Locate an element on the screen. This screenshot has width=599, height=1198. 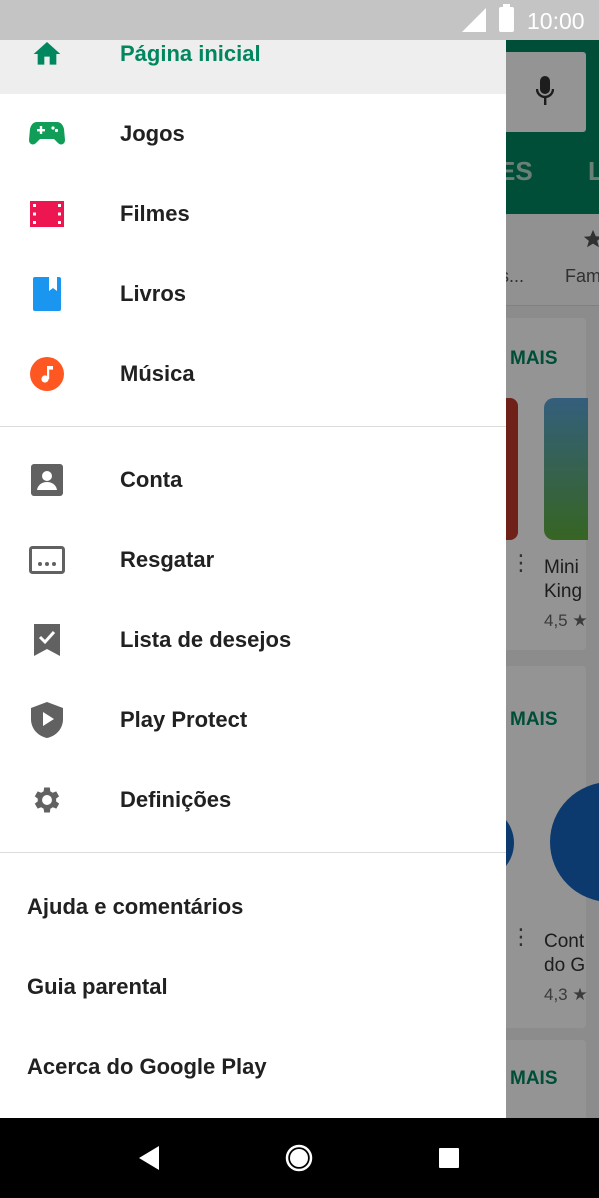
drawer-item-label: Livros is located at coordinates (153, 293).